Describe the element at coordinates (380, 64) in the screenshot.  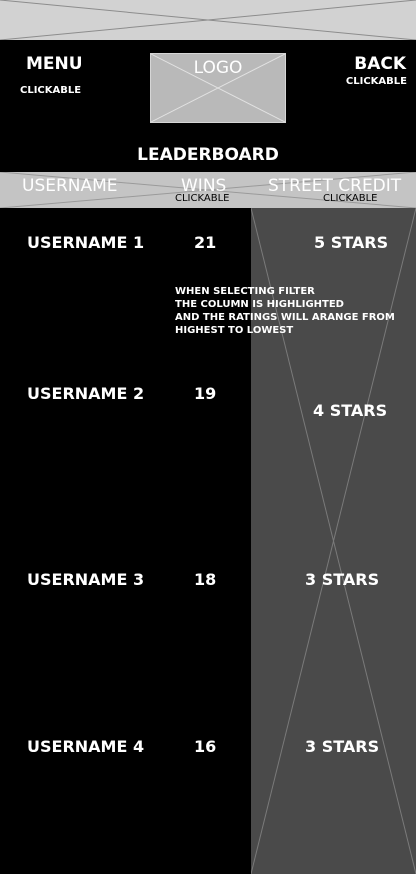
I see `back-button: BACK` at that location.